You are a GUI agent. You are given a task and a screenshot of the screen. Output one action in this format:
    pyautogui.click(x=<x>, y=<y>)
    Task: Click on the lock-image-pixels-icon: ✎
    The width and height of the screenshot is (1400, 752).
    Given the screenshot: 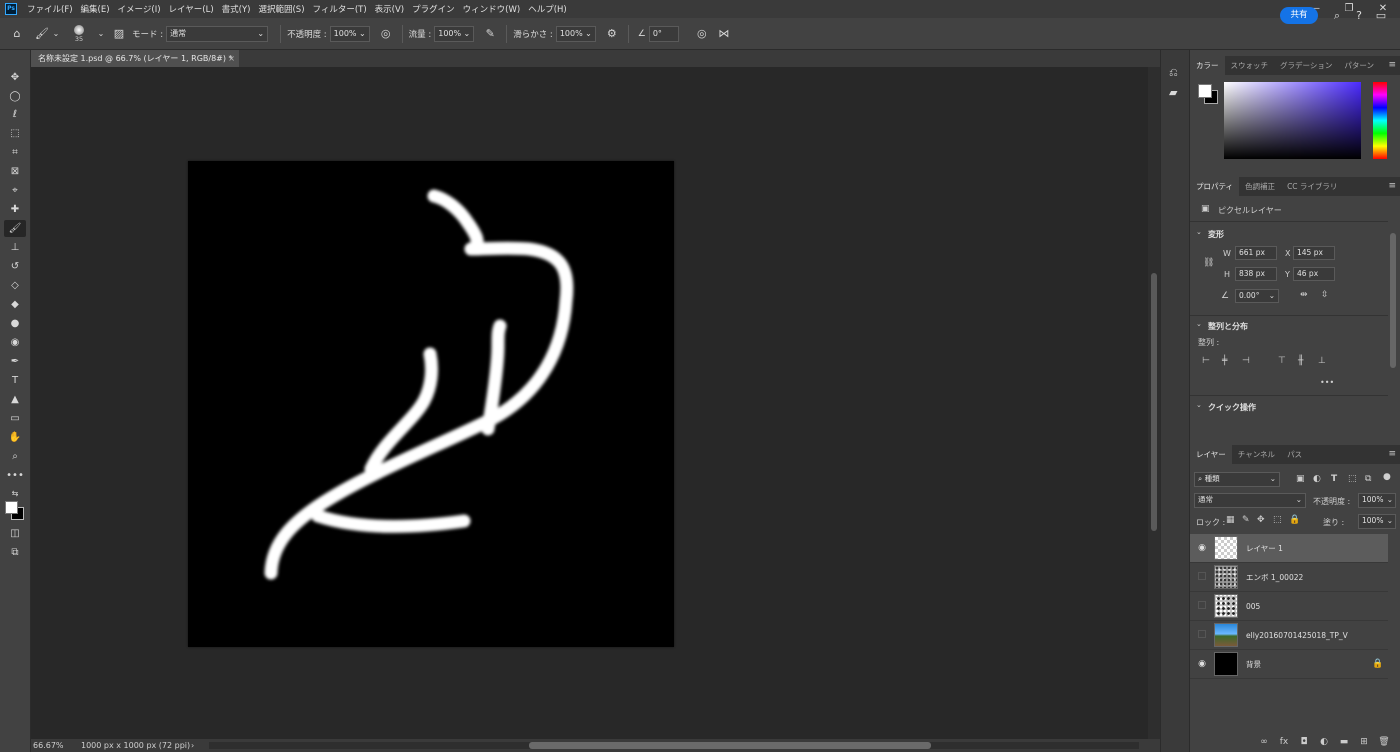 What is the action you would take?
    pyautogui.click(x=1246, y=520)
    